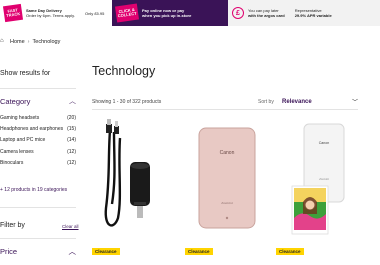  I want to click on sort-by-label: Sort by, so click(266, 102).